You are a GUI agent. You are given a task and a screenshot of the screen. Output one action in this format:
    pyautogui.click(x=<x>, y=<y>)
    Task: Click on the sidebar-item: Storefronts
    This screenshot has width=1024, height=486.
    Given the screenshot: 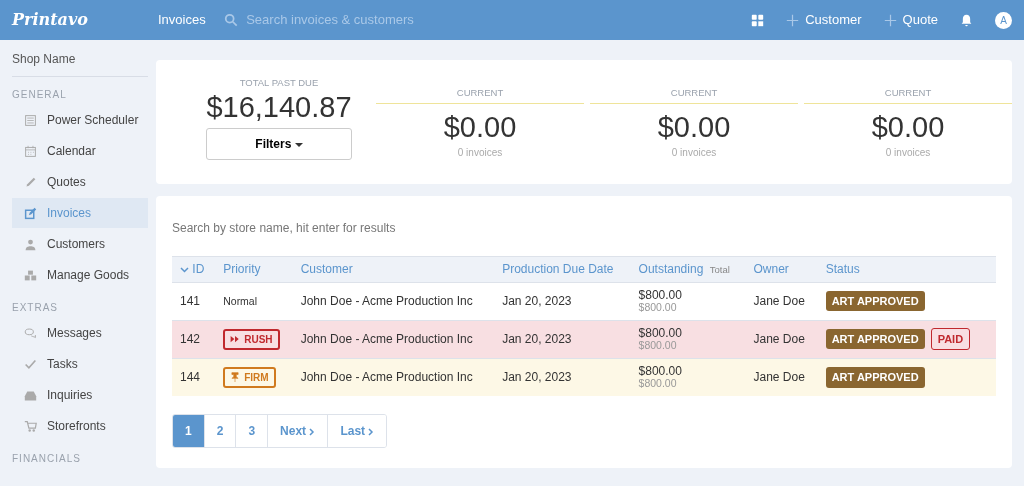 What is the action you would take?
    pyautogui.click(x=80, y=426)
    